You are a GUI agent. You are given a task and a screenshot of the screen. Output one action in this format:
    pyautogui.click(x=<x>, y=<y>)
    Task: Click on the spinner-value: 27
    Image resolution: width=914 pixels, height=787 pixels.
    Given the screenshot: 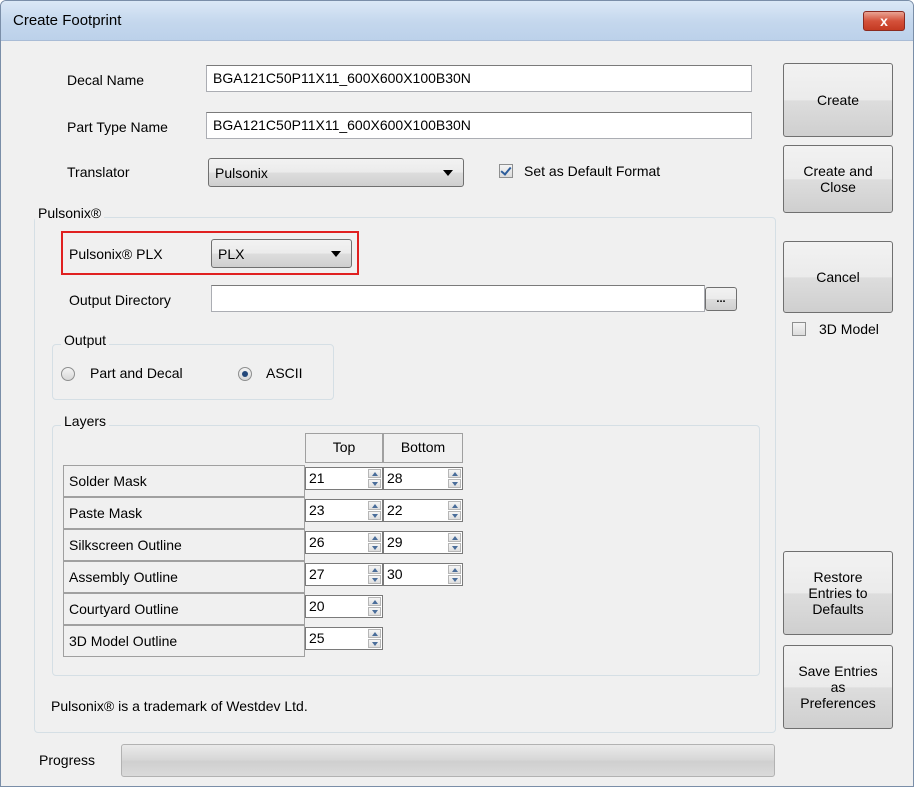 What is the action you would take?
    pyautogui.click(x=317, y=574)
    